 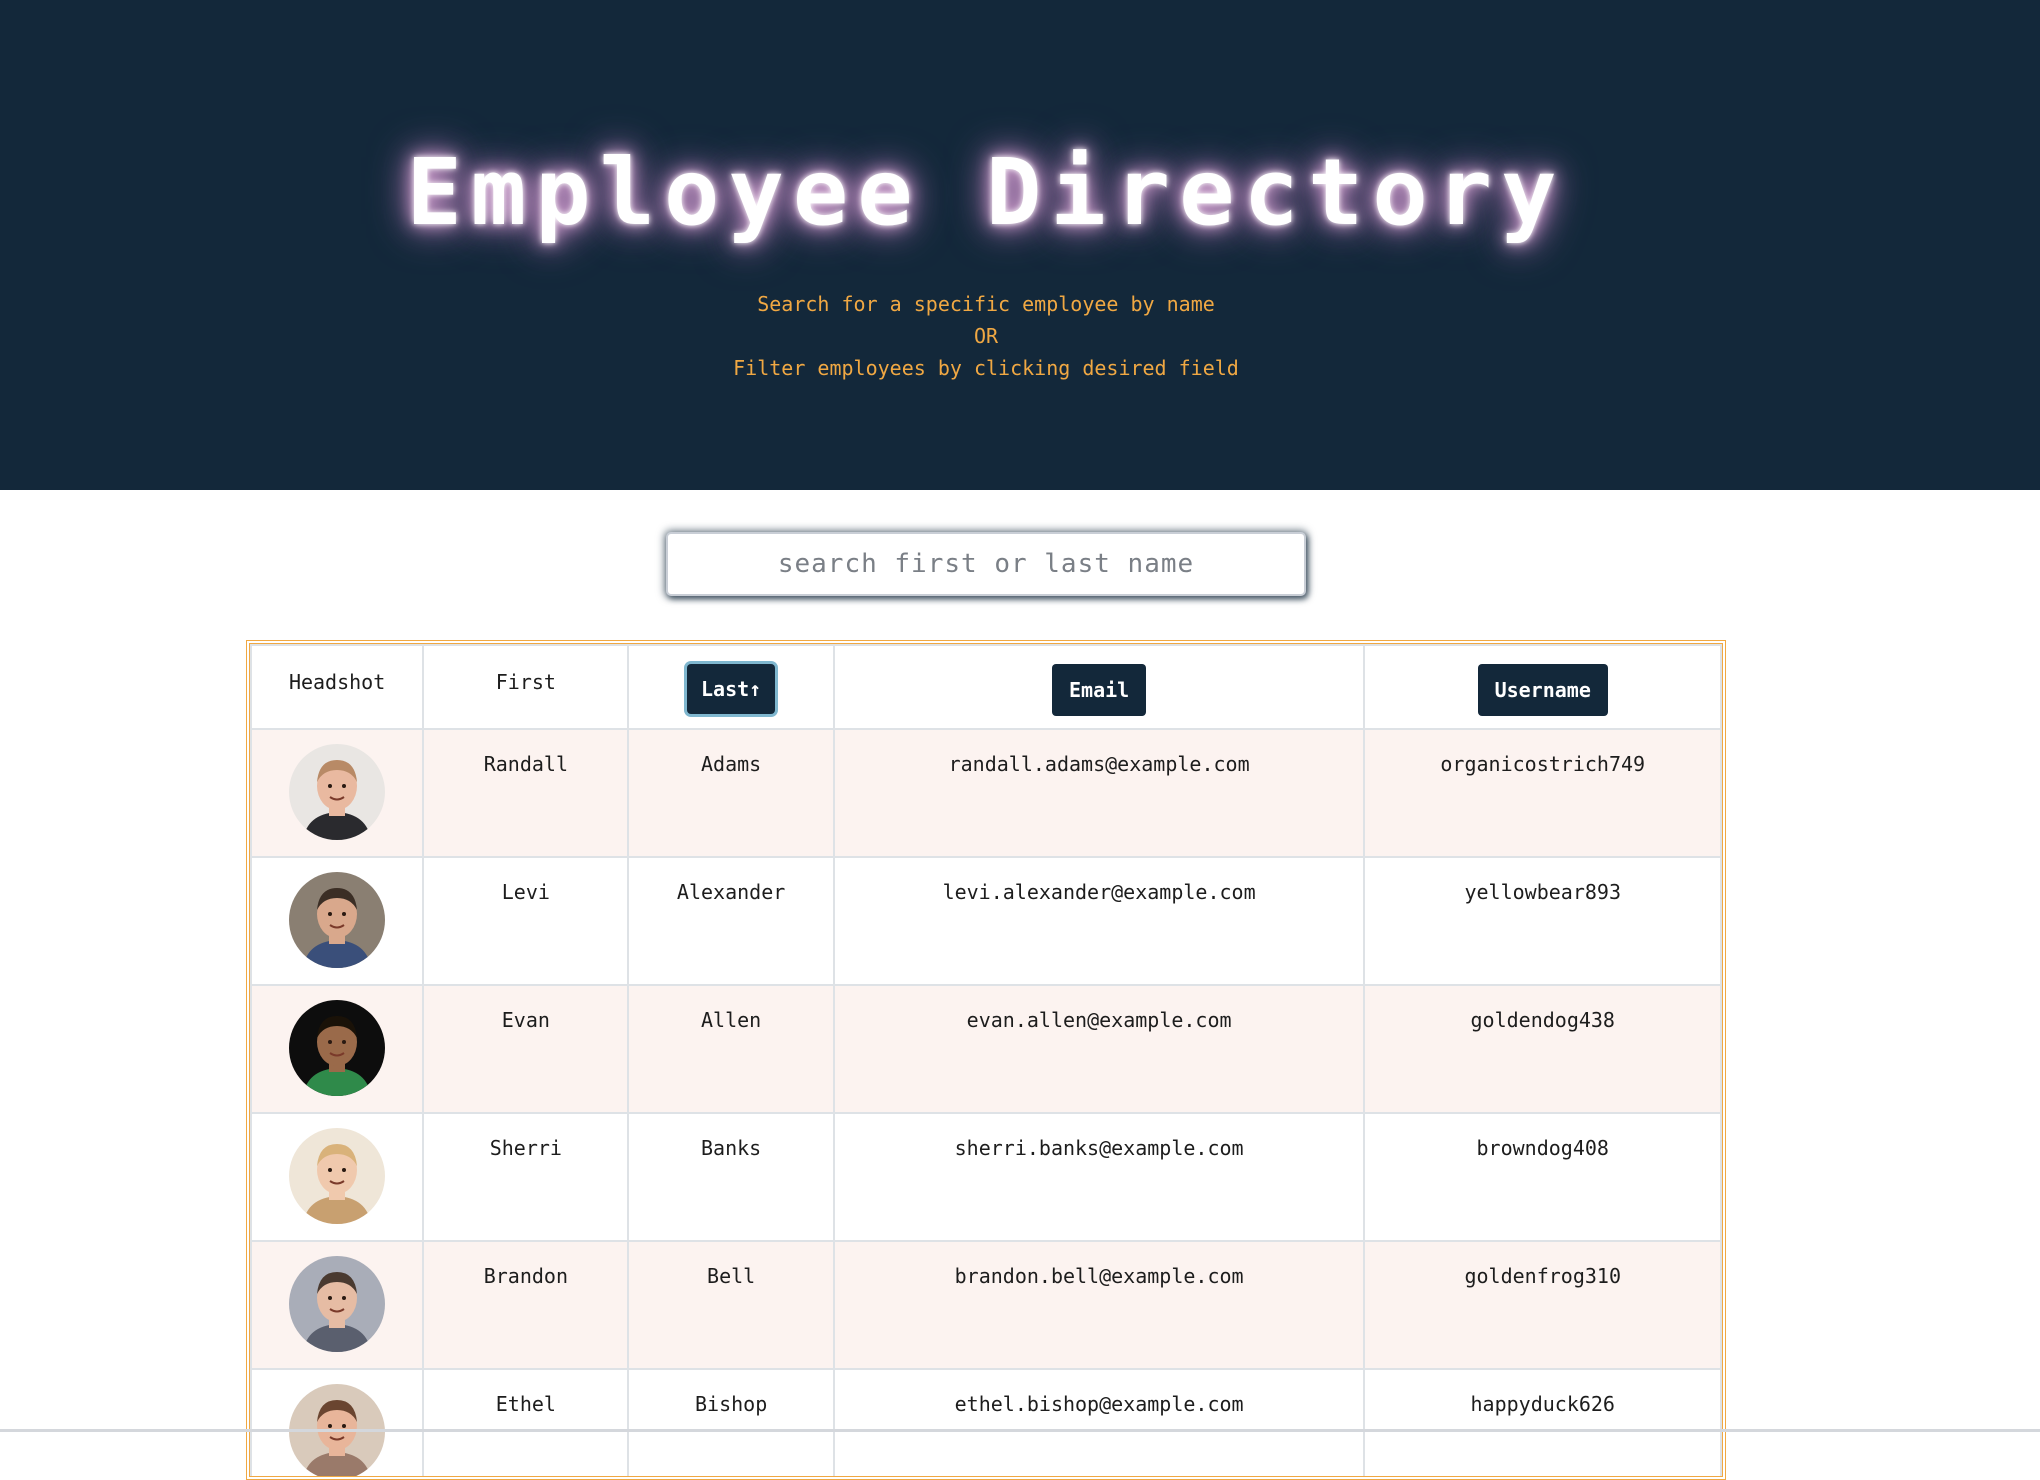 I want to click on username-cell: browndog408, so click(x=1542, y=1177).